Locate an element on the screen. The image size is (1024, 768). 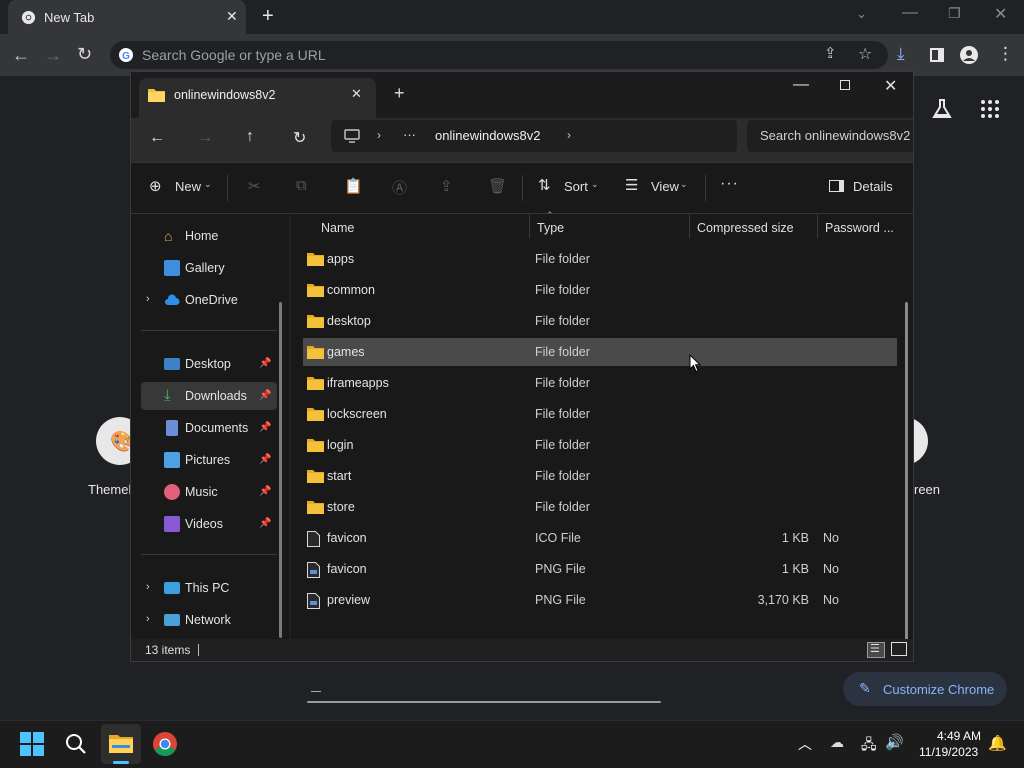
explorer-maximize-icon is located at coordinates (845, 85).